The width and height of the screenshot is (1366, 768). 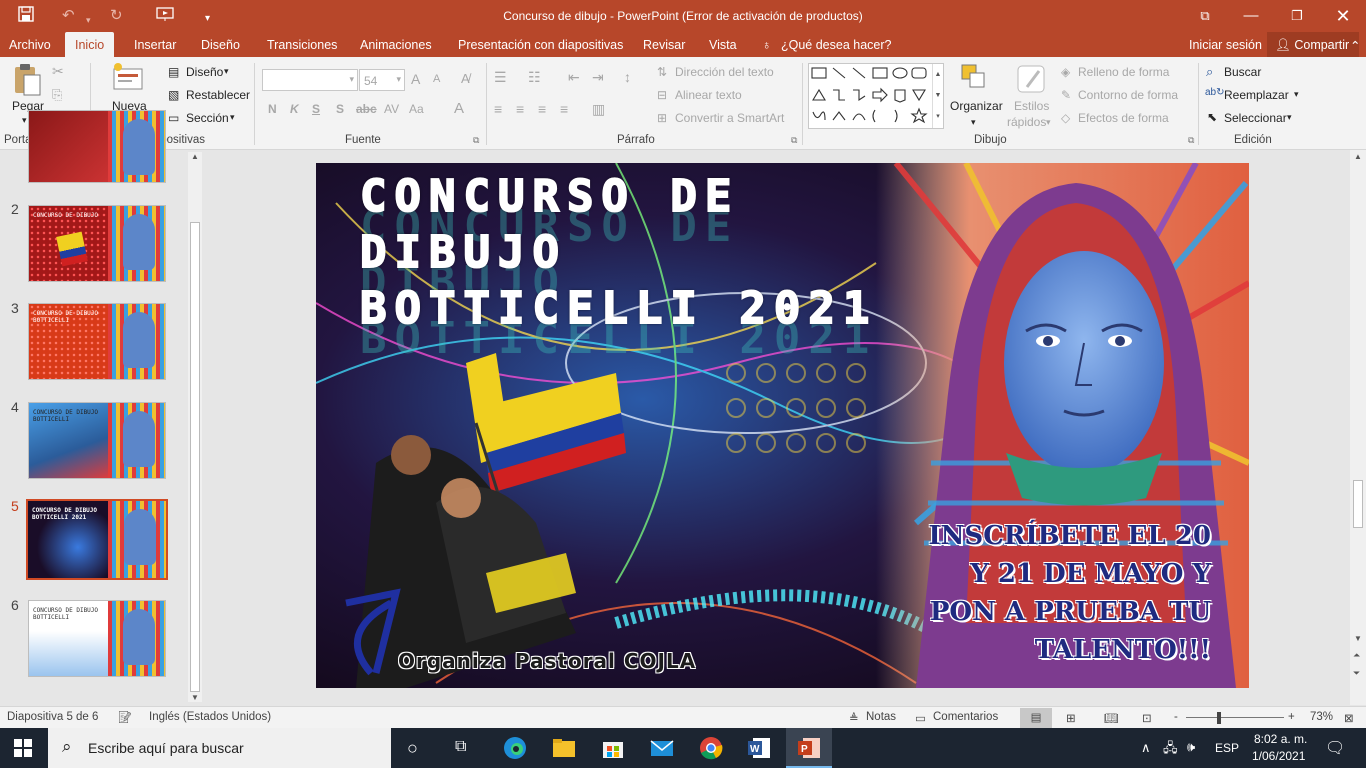 What do you see at coordinates (711, 748) in the screenshot?
I see `chrome-icon` at bounding box center [711, 748].